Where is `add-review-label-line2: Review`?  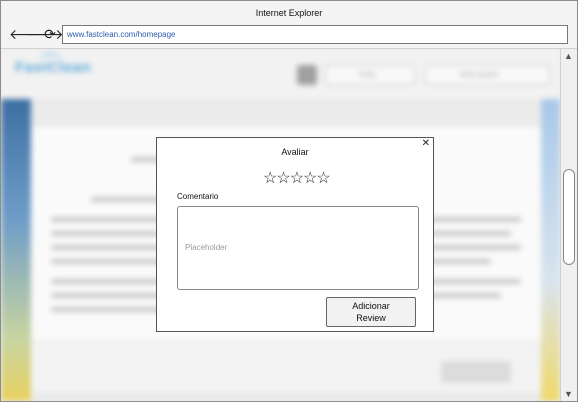 add-review-label-line2: Review is located at coordinates (371, 318).